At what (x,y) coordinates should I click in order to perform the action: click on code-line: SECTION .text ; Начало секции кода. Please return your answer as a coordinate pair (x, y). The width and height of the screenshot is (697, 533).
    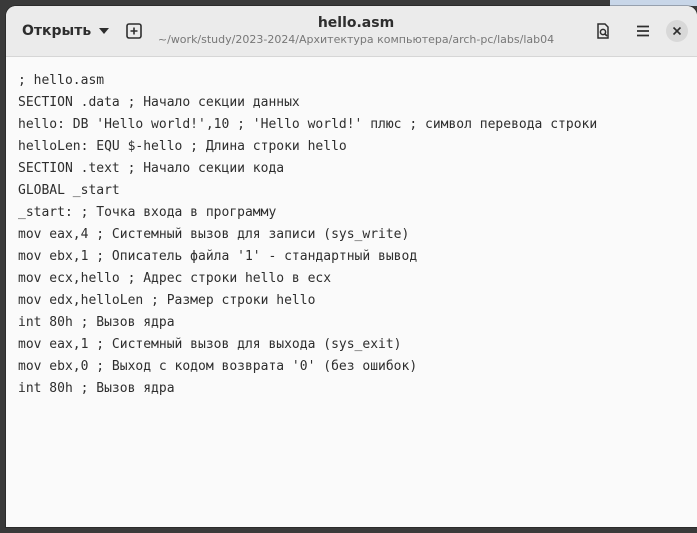
    Looking at the image, I should click on (151, 168).